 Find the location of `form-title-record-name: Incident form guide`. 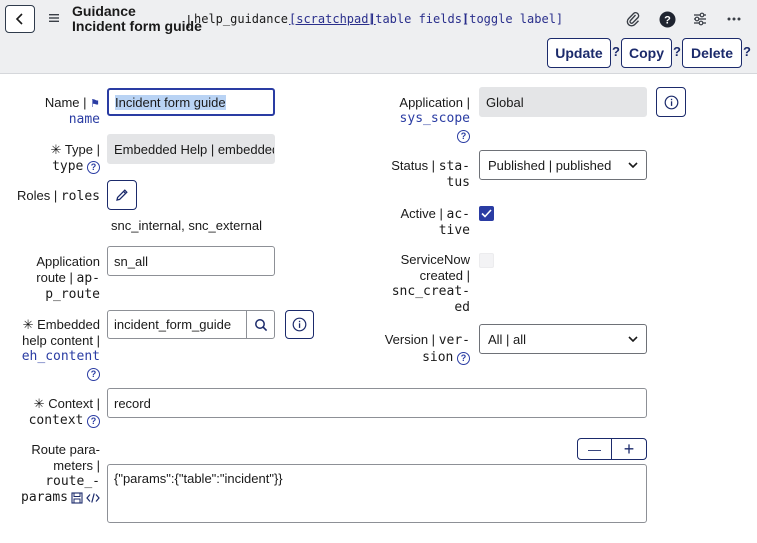

form-title-record-name: Incident form guide is located at coordinates (137, 26).